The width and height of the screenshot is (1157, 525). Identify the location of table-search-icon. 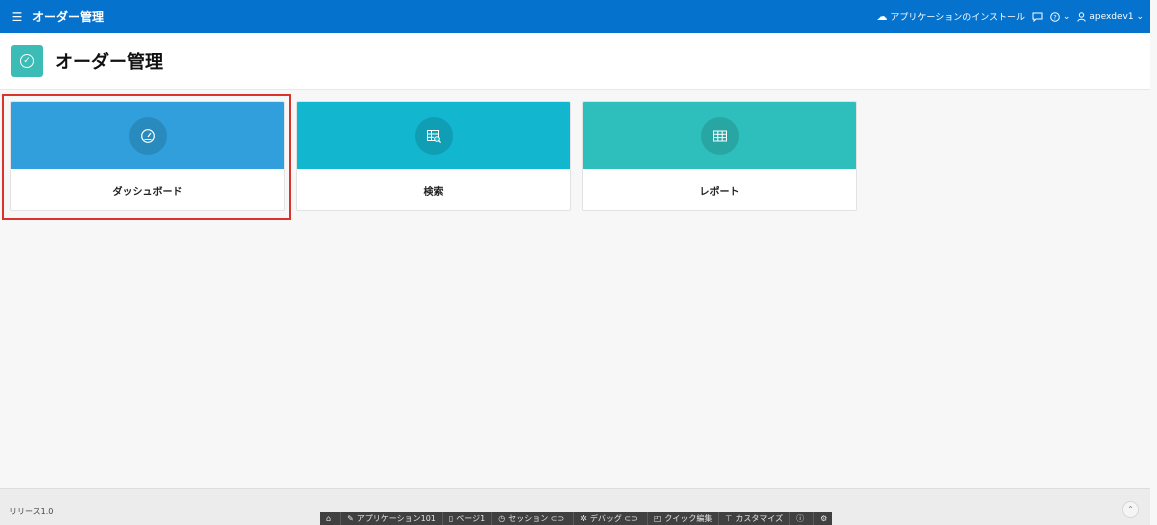
(433, 135).